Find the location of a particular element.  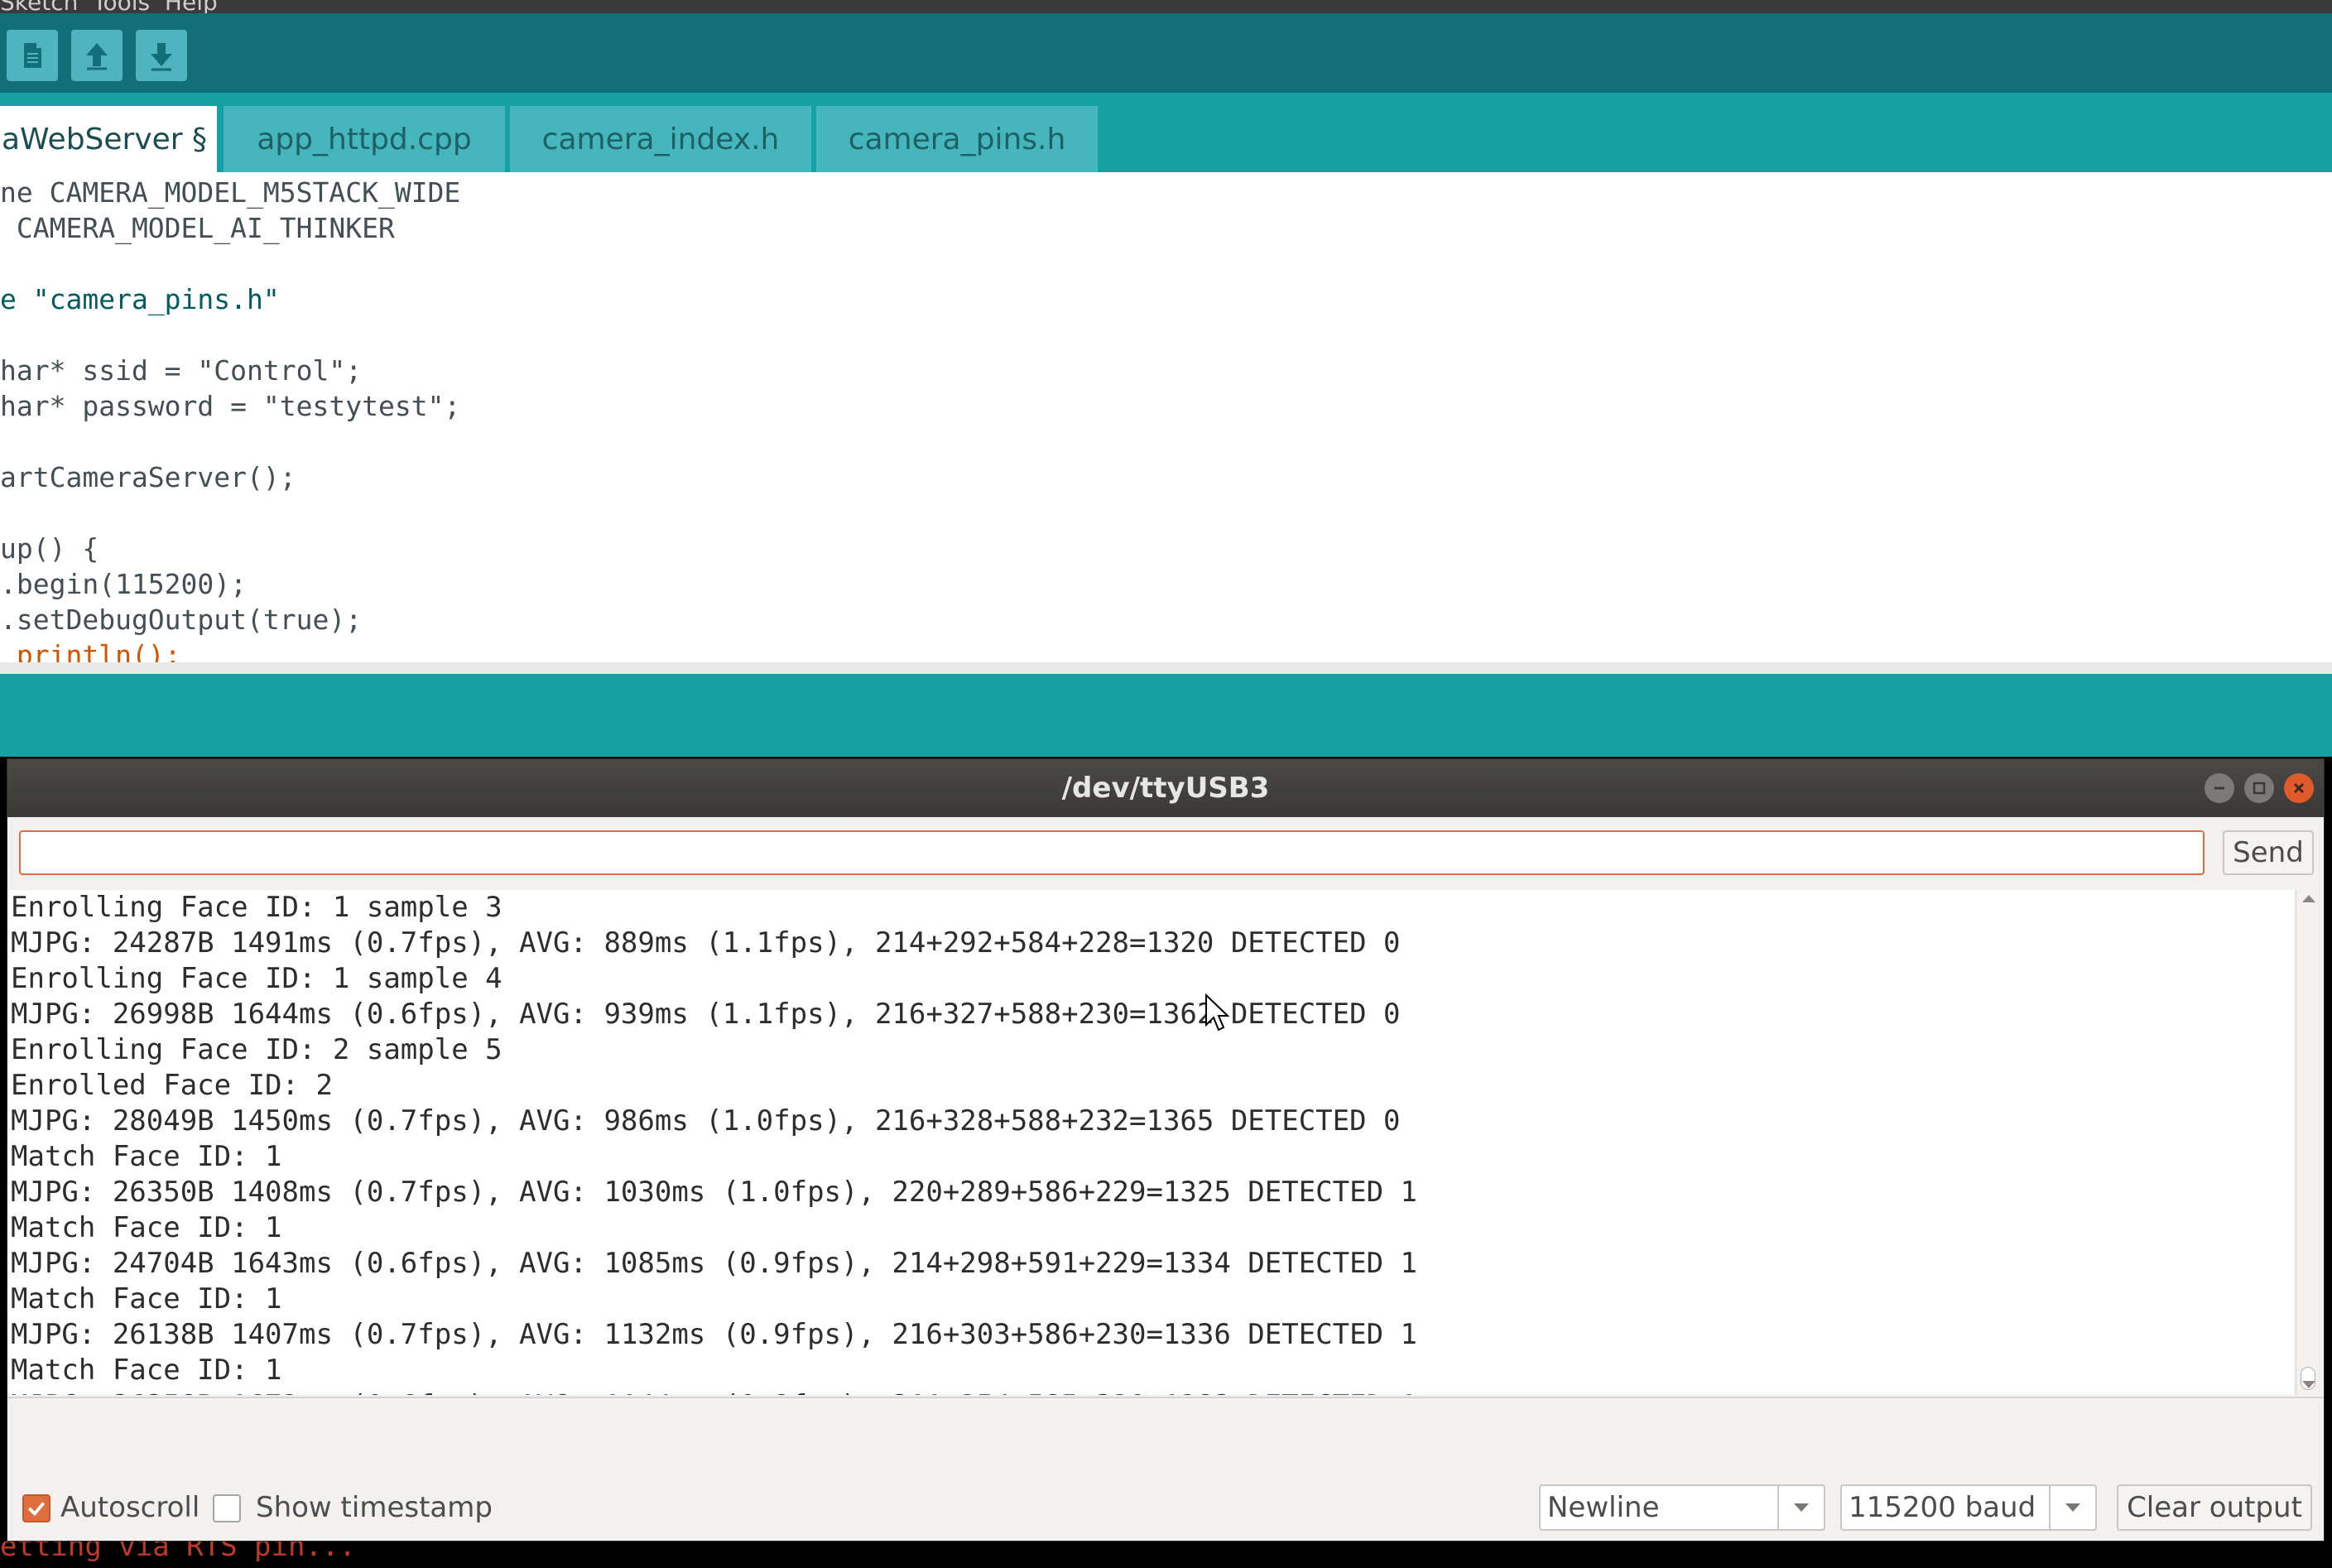

code-line: up() { is located at coordinates (50, 548).